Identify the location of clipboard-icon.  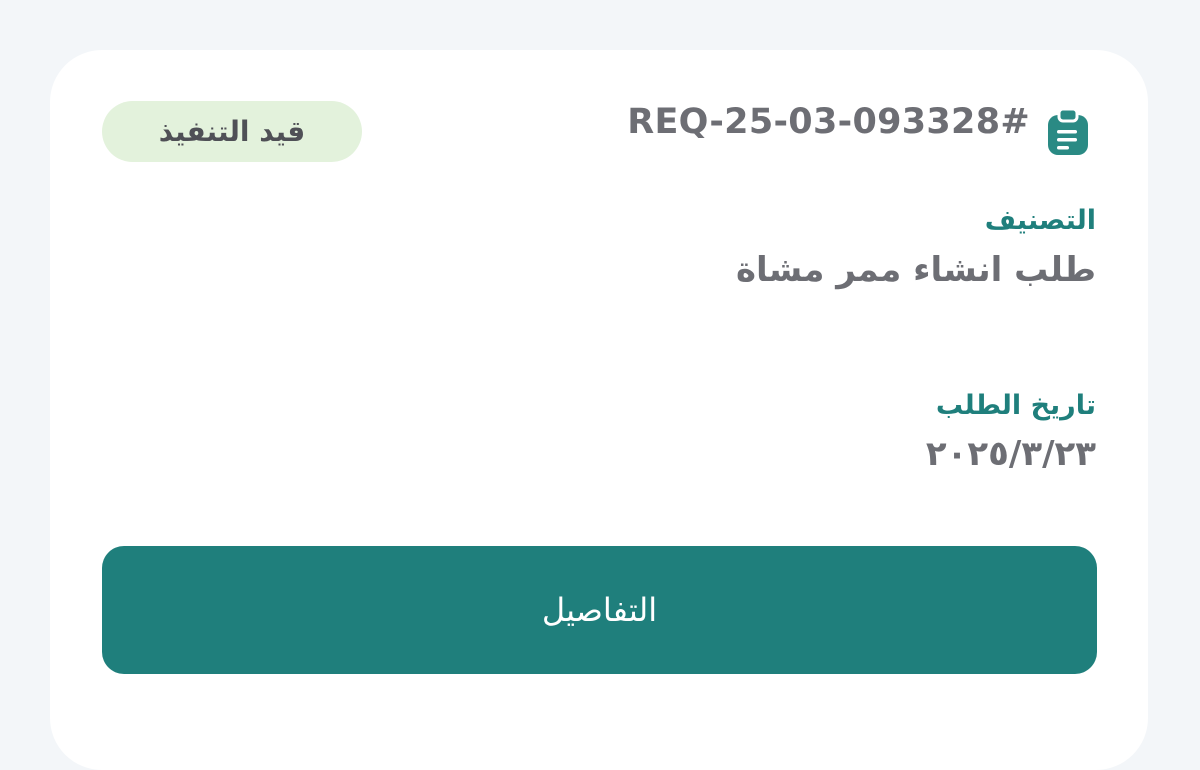
(1068, 132).